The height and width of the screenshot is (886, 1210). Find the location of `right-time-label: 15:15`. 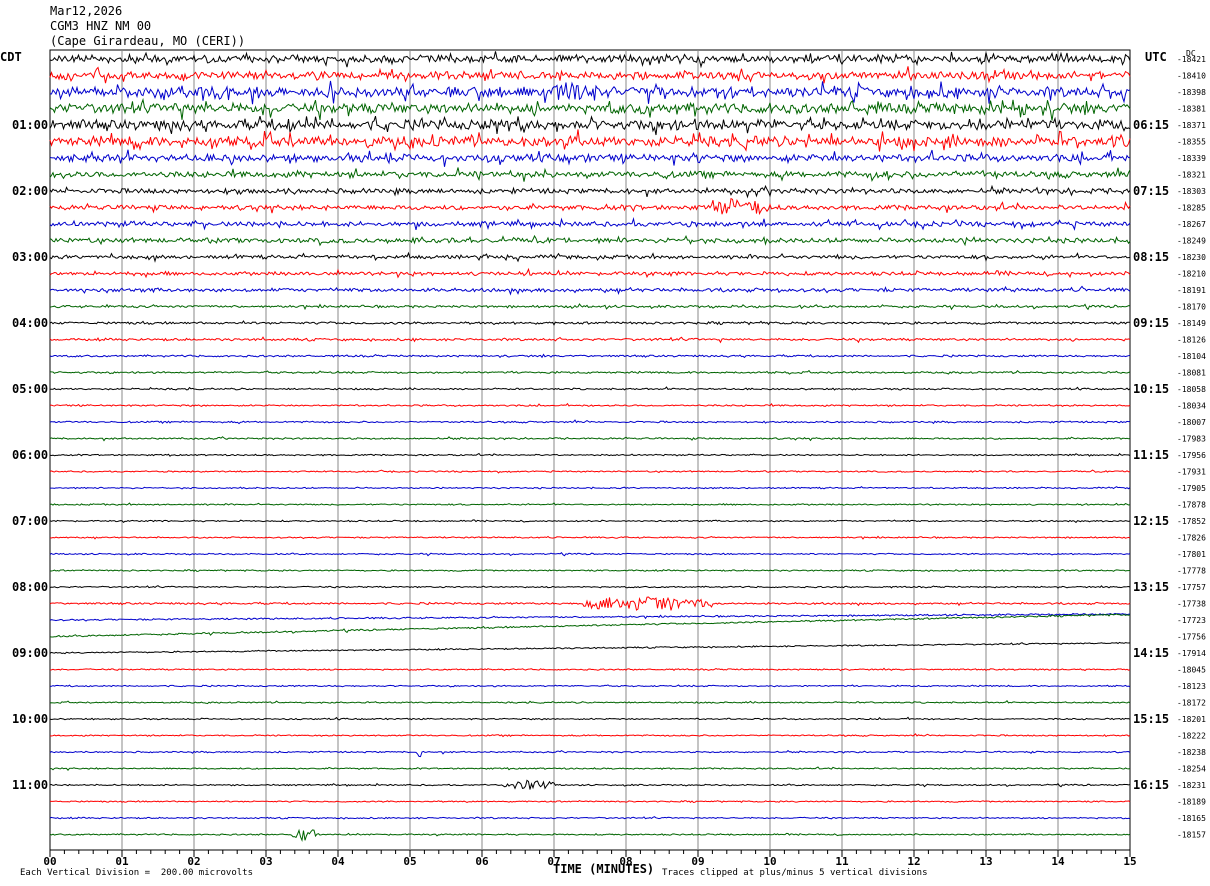

right-time-label: 15:15 is located at coordinates (1151, 719).